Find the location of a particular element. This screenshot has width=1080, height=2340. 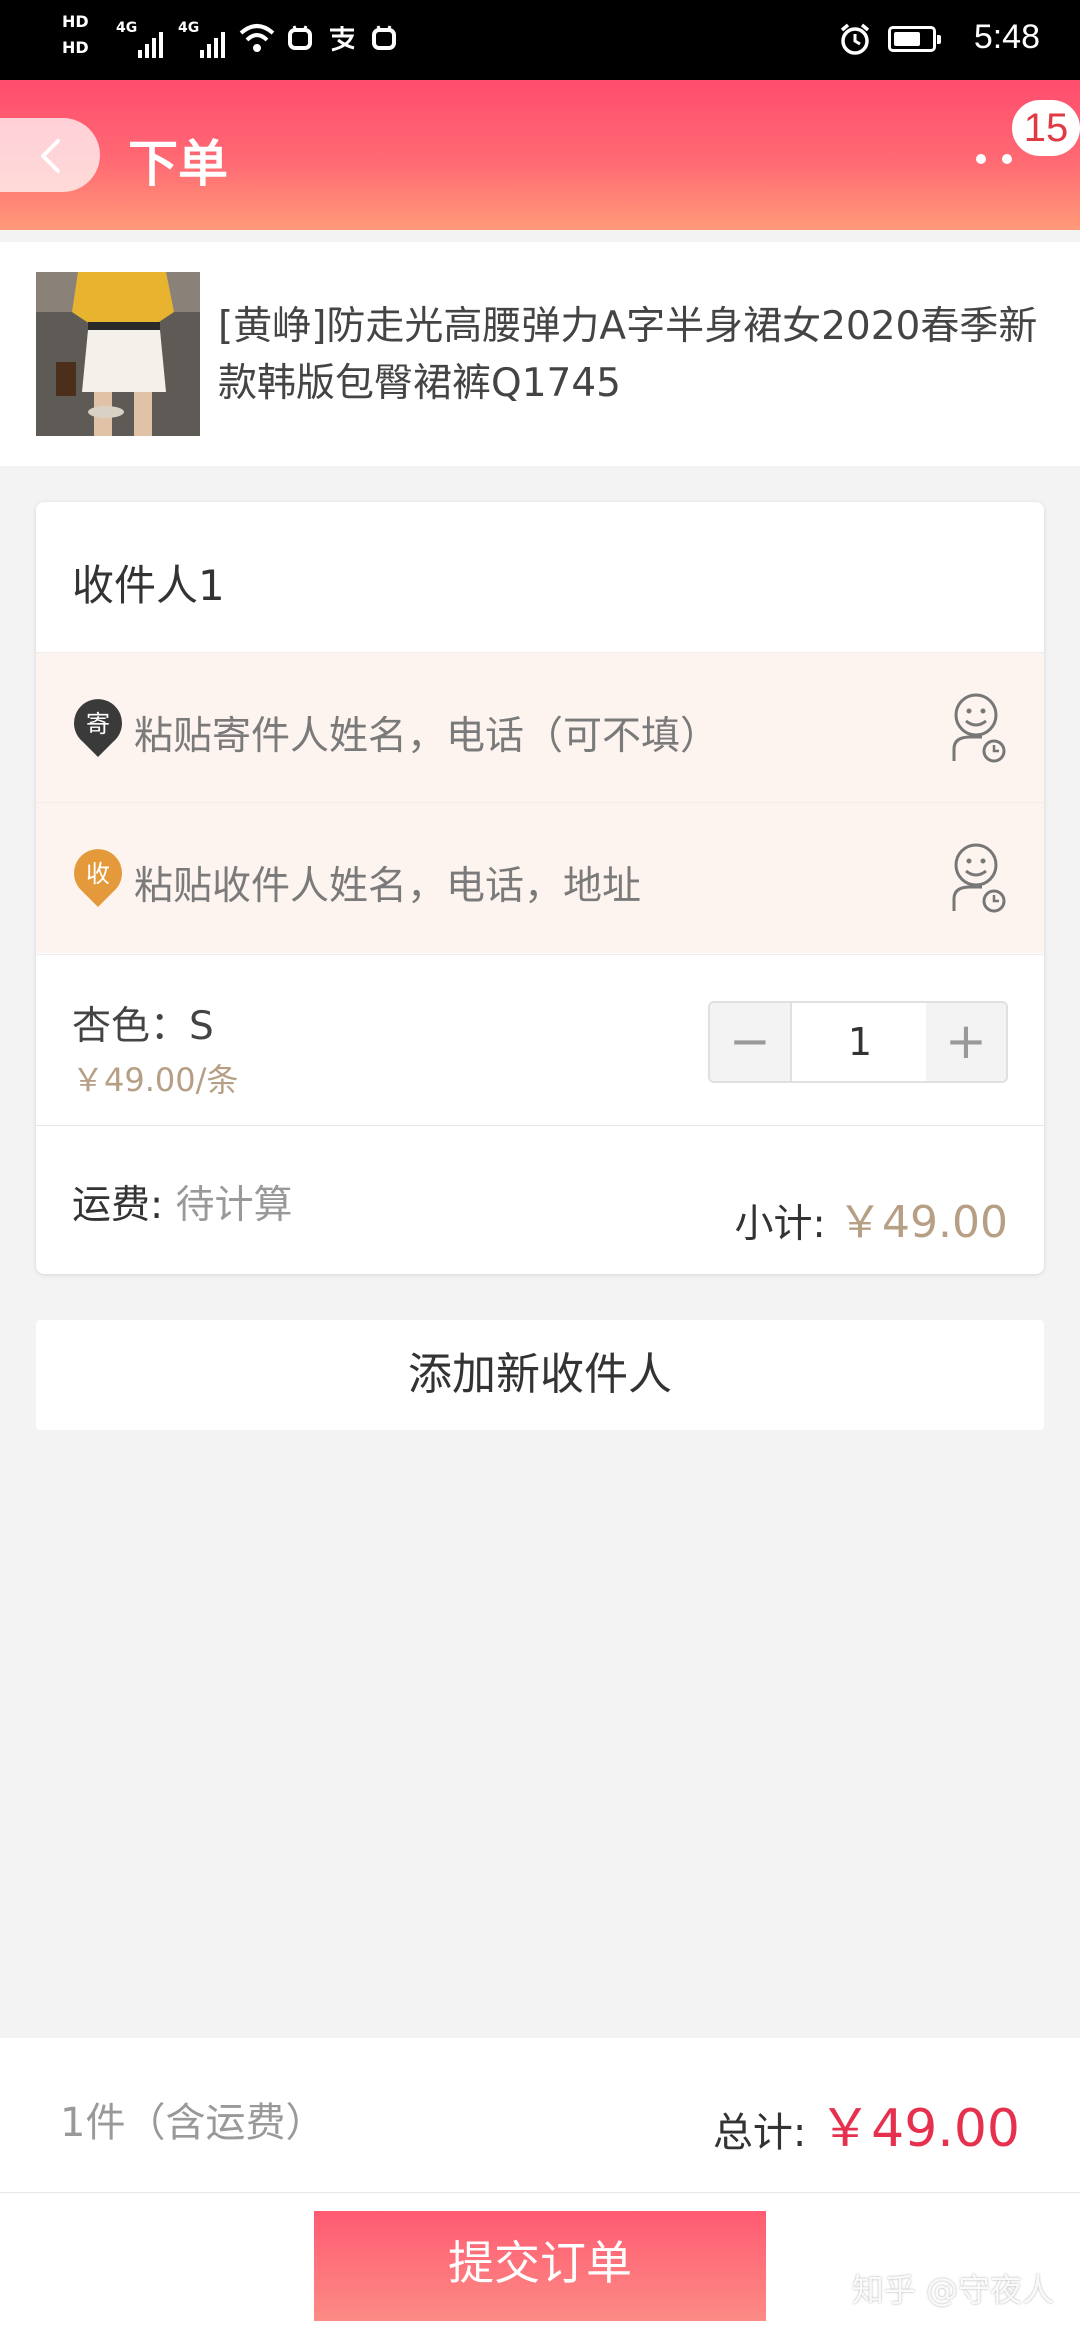

network-label-1: 4G is located at coordinates (127, 28).